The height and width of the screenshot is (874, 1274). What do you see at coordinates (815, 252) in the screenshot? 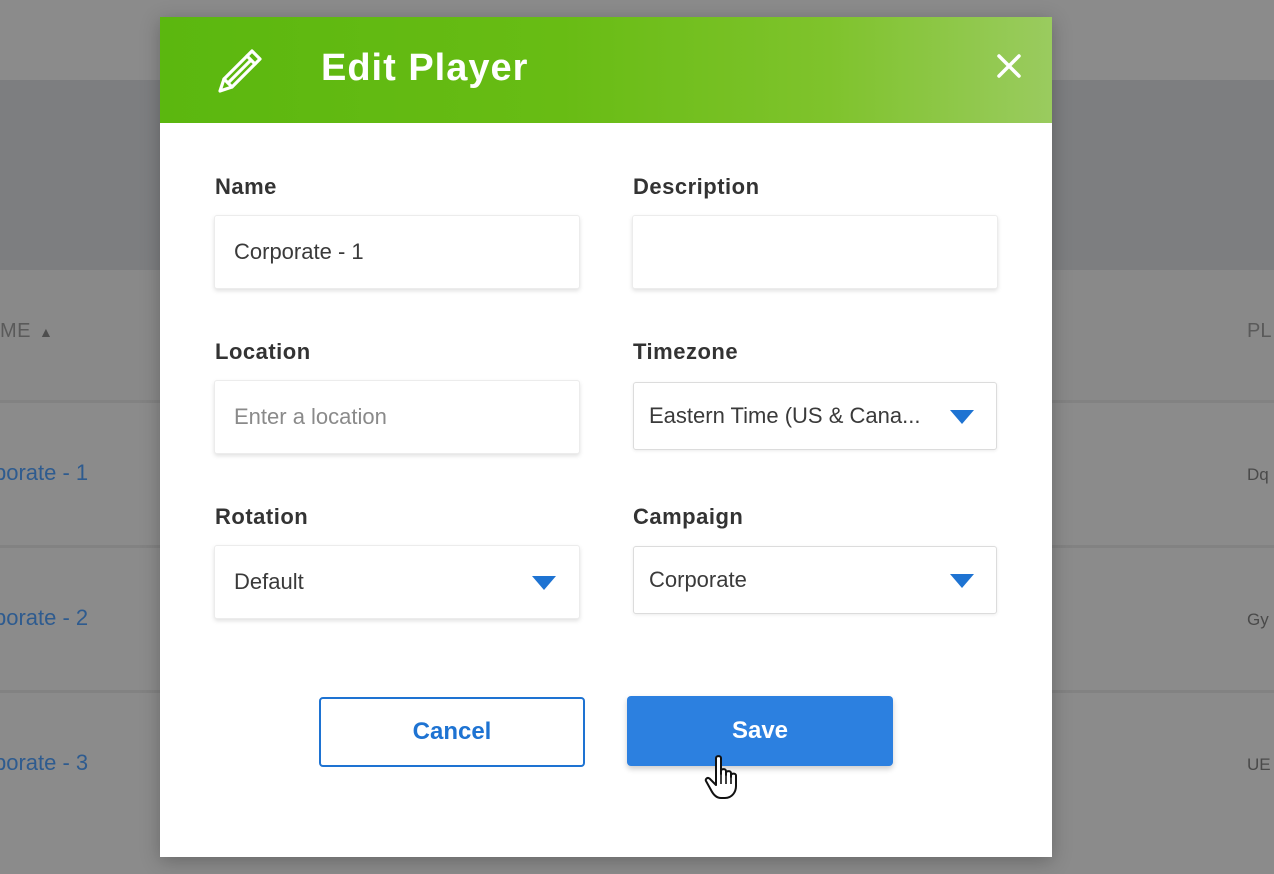
I see `description-field` at bounding box center [815, 252].